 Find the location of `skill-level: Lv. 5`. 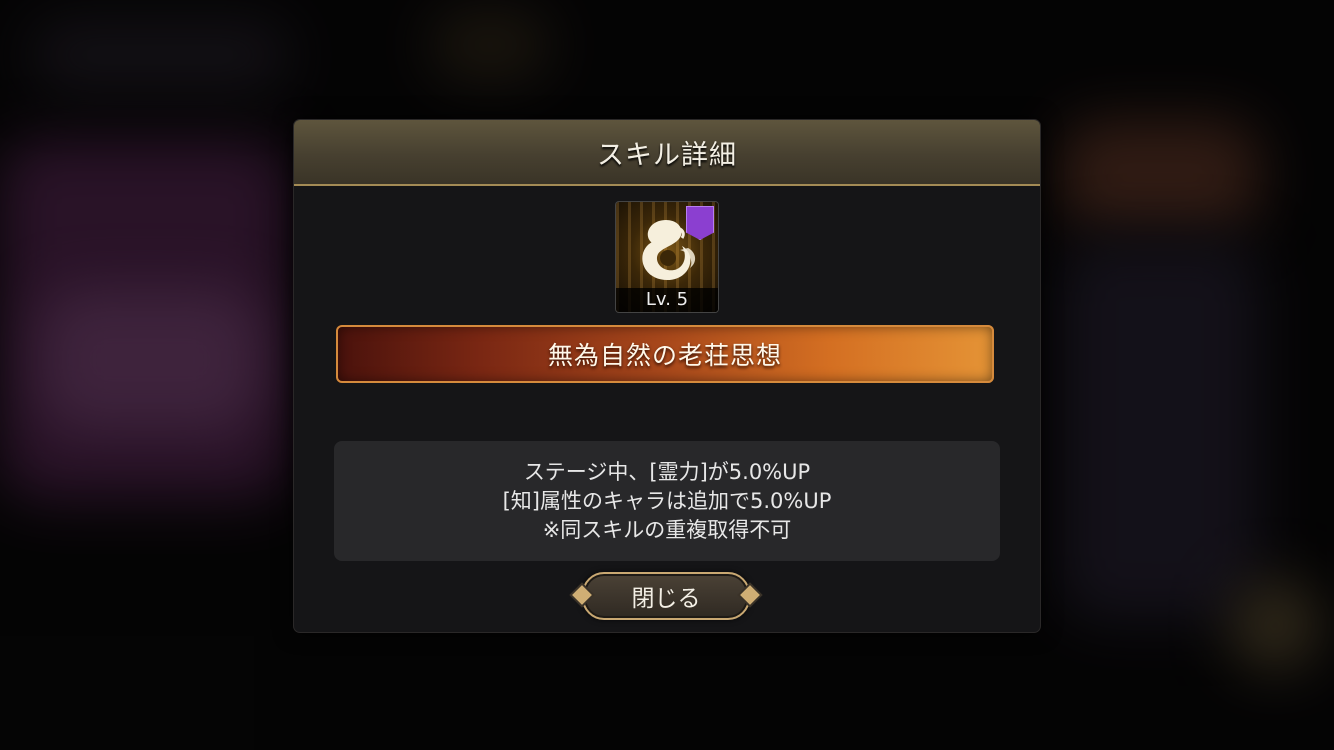

skill-level: Lv. 5 is located at coordinates (667, 300).